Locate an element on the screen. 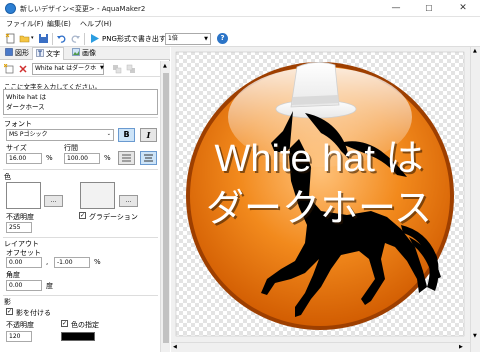  play-icon is located at coordinates (94, 38).